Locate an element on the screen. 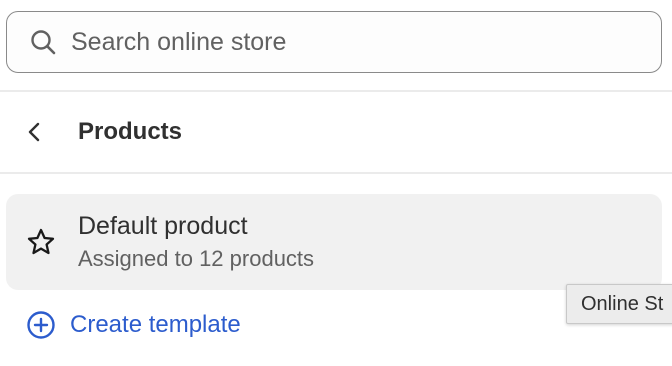 This screenshot has width=672, height=366. plus-circle-icon is located at coordinates (41, 325).